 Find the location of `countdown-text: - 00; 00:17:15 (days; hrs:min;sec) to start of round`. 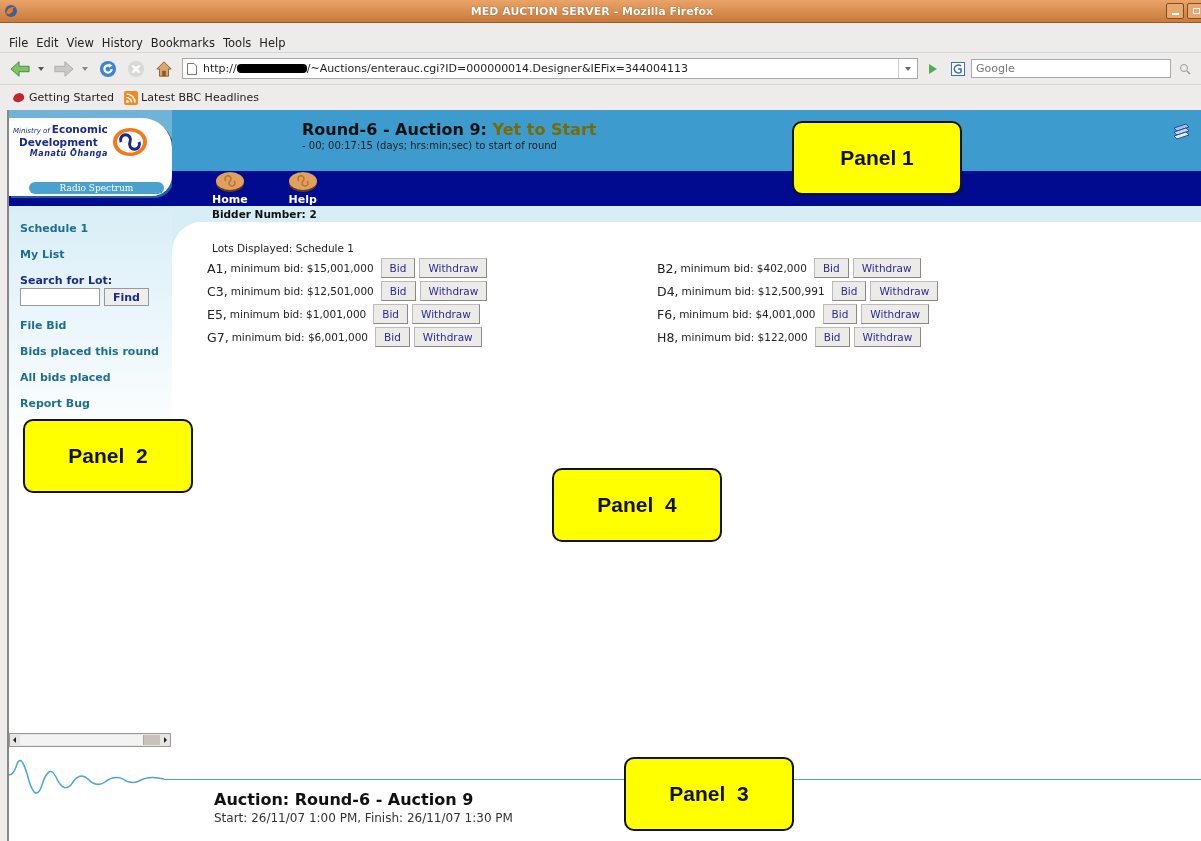

countdown-text: - 00; 00:17:15 (days; hrs:min;sec) to start of round is located at coordinates (430, 145).